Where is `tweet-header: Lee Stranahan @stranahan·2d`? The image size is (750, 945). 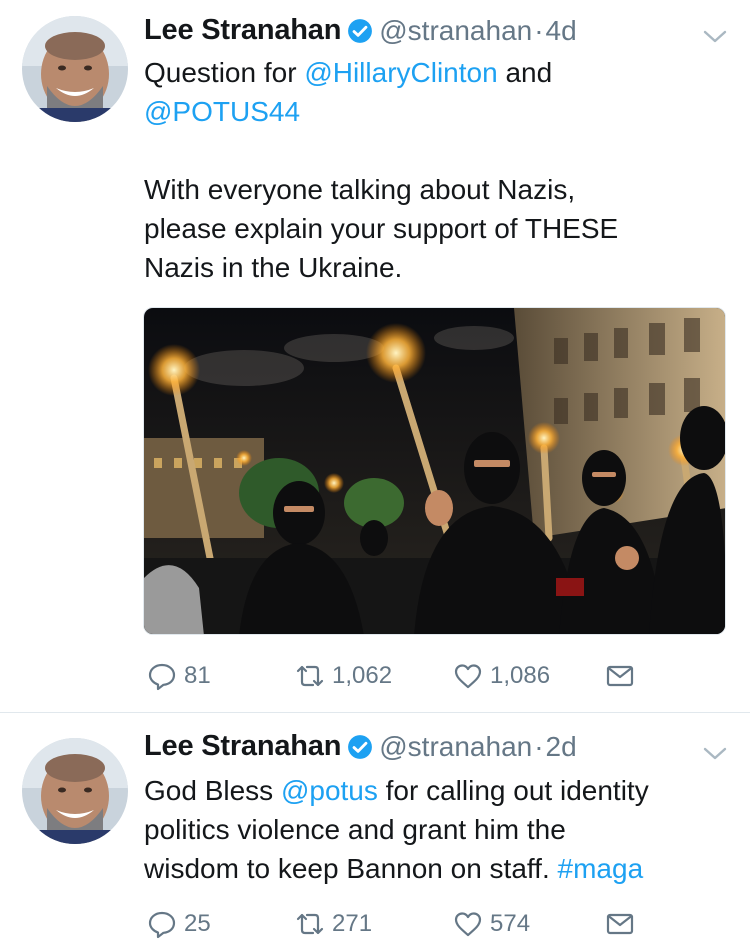 tweet-header: Lee Stranahan @stranahan·2d is located at coordinates (437, 748).